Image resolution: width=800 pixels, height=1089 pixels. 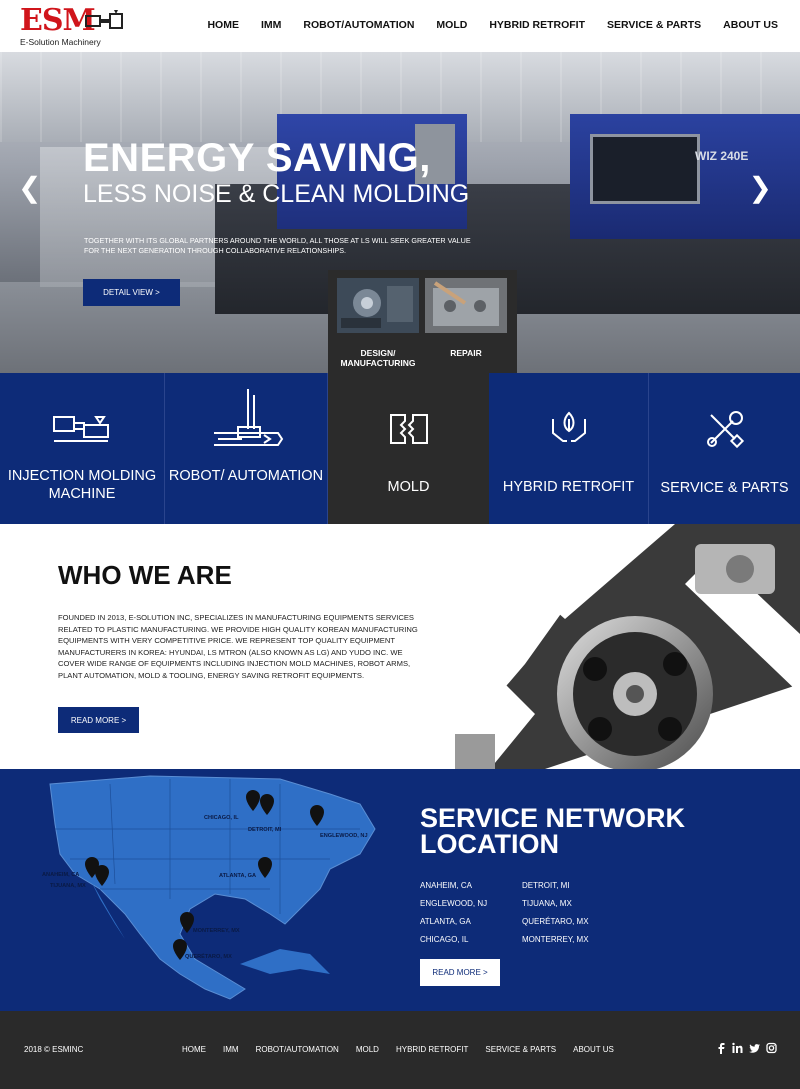 What do you see at coordinates (754, 1048) in the screenshot?
I see `twitter-icon` at bounding box center [754, 1048].